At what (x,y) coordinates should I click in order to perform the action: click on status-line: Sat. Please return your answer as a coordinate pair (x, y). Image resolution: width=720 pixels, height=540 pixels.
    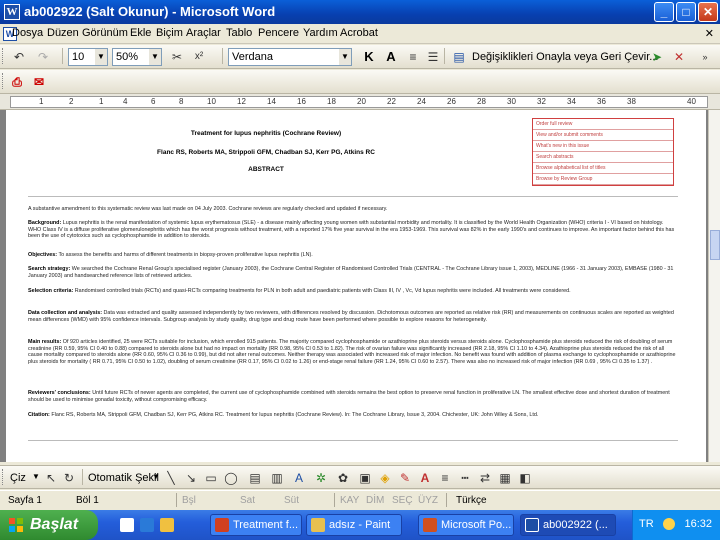
    Looking at the image, I should click on (248, 500).